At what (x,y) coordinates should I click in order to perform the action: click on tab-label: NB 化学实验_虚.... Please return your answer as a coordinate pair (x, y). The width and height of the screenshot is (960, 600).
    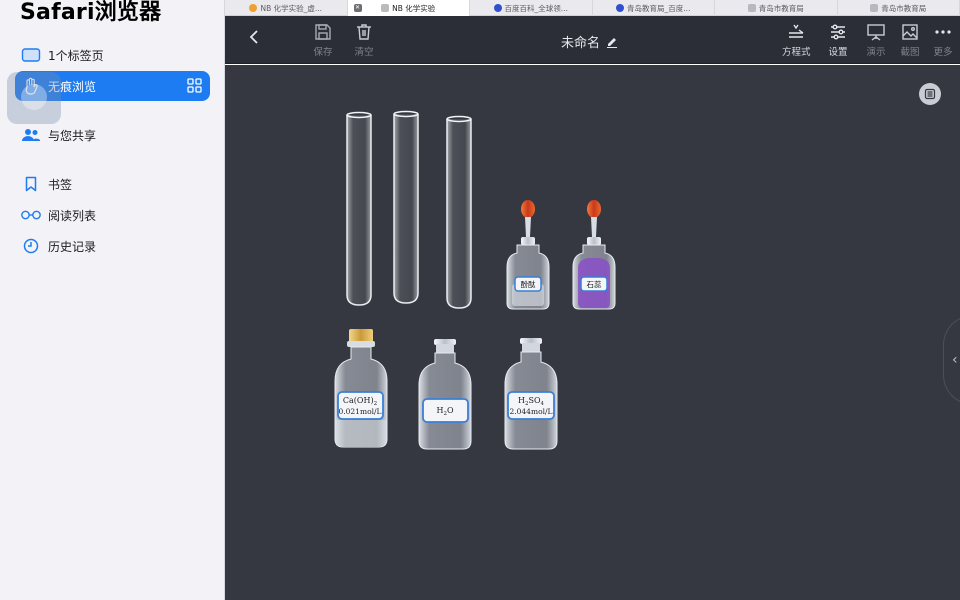
    Looking at the image, I should click on (291, 8).